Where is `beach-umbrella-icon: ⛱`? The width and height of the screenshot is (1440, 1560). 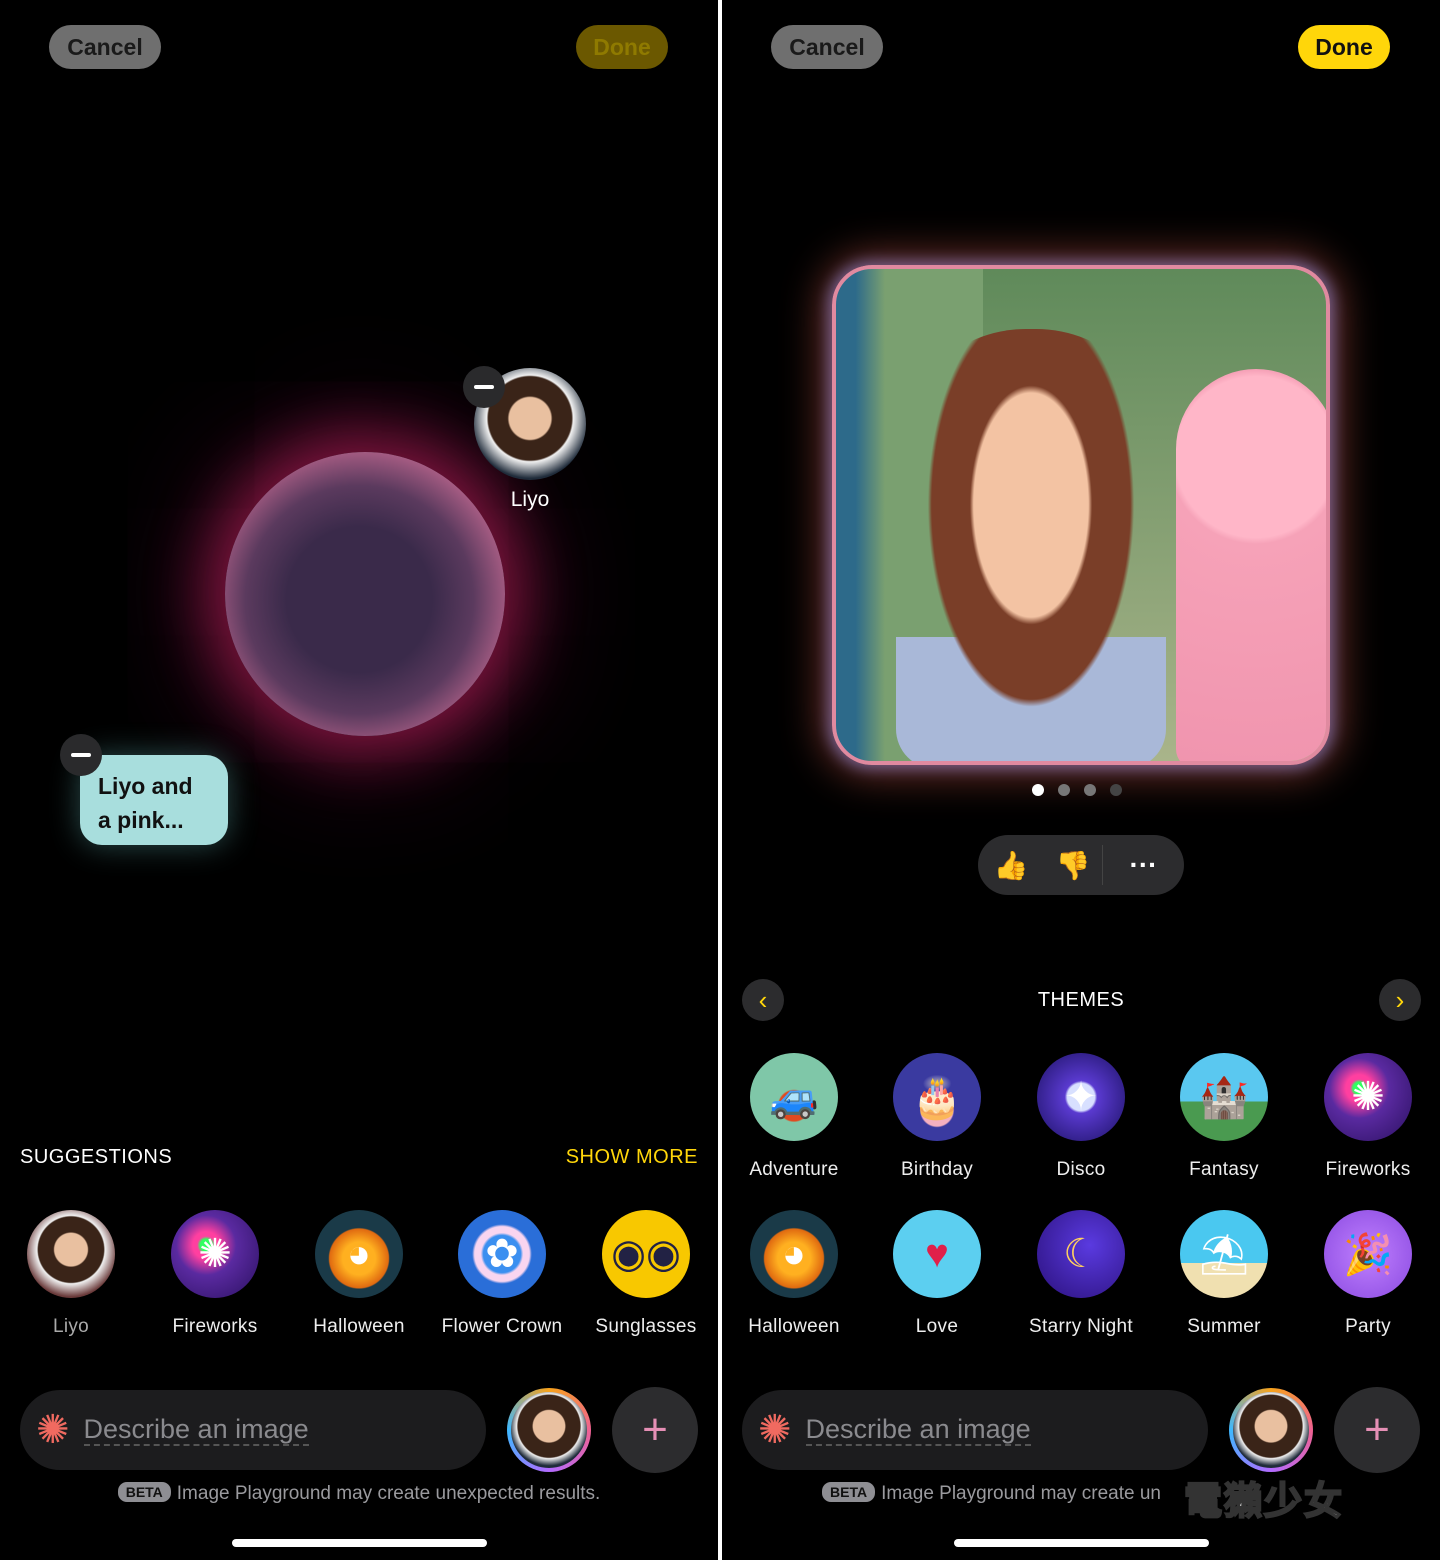 beach-umbrella-icon: ⛱ is located at coordinates (1224, 1254).